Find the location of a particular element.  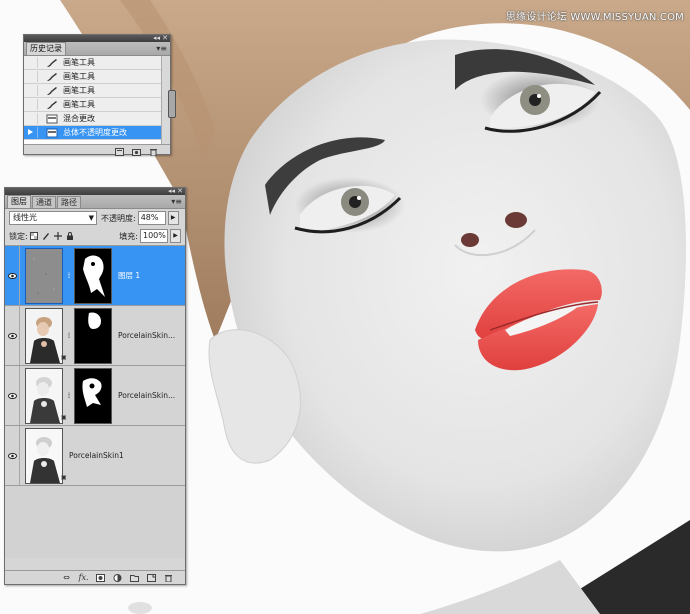

history-item-label: 总体不透明度更改 is located at coordinates (95, 132).